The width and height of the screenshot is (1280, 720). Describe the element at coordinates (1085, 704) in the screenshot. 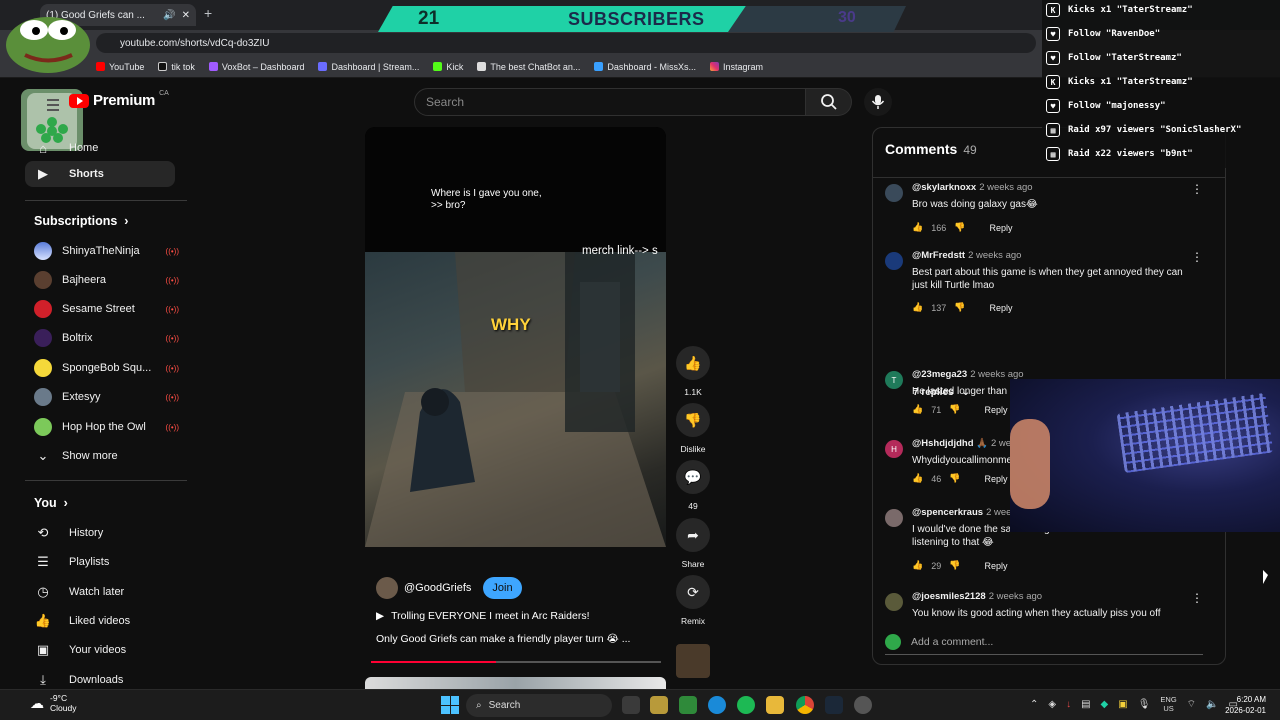

I see `tray-app-icon: ▤` at that location.